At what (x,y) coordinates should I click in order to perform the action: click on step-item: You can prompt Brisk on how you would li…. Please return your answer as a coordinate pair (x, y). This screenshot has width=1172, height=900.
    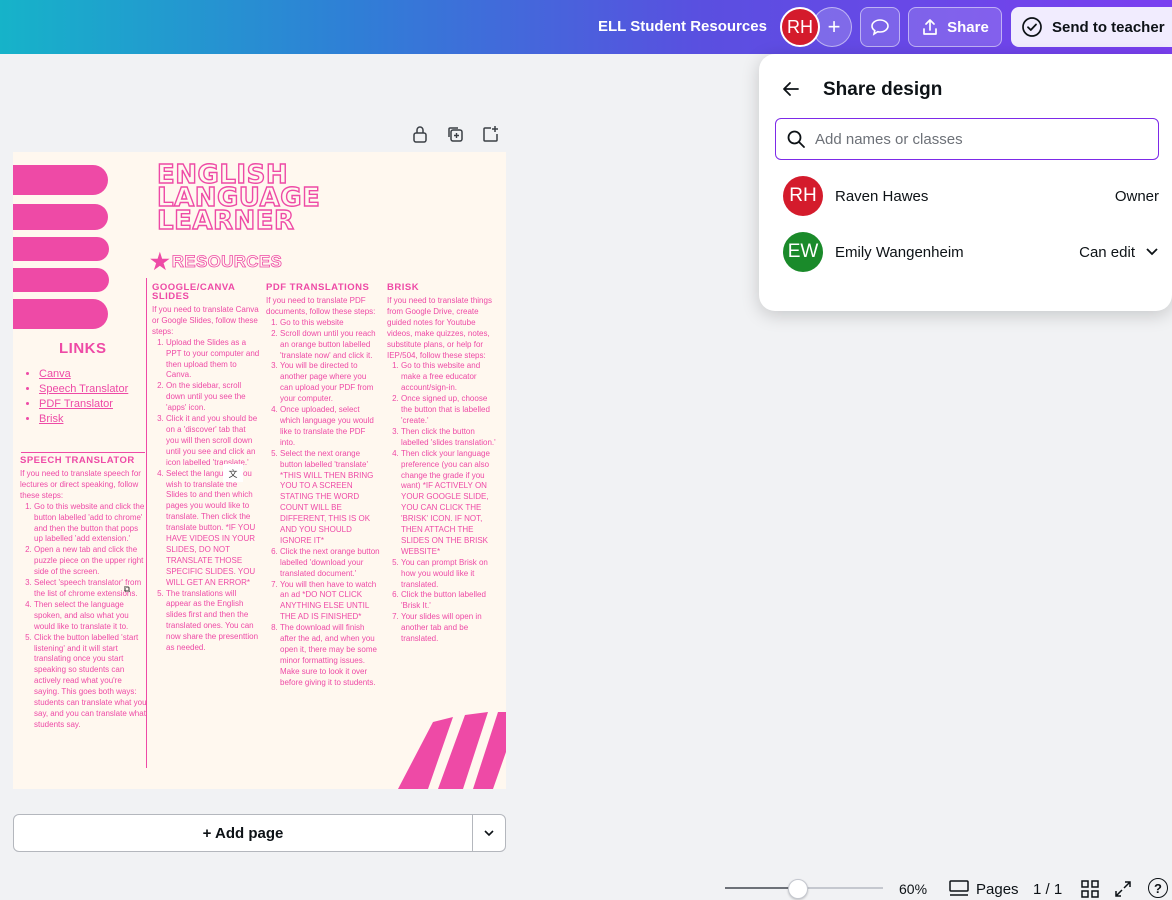
    Looking at the image, I should click on (449, 574).